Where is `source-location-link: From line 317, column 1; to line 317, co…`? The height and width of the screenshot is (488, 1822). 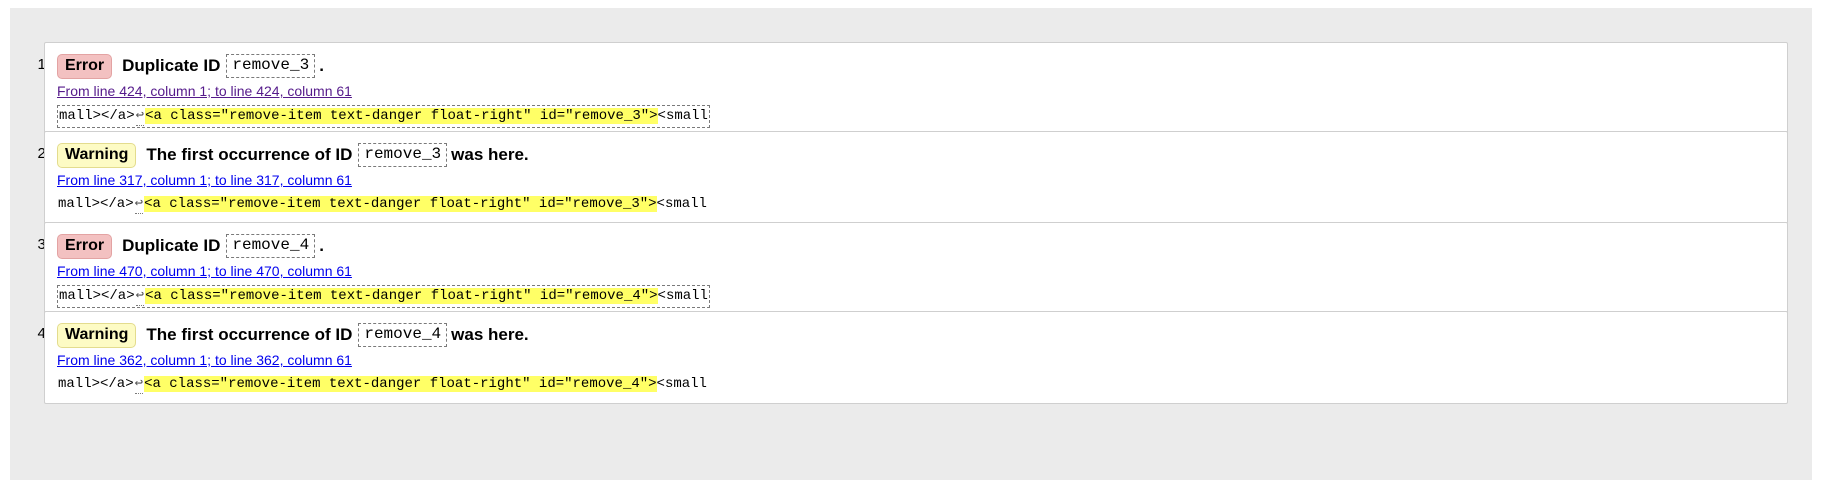 source-location-link: From line 317, column 1; to line 317, co… is located at coordinates (204, 180).